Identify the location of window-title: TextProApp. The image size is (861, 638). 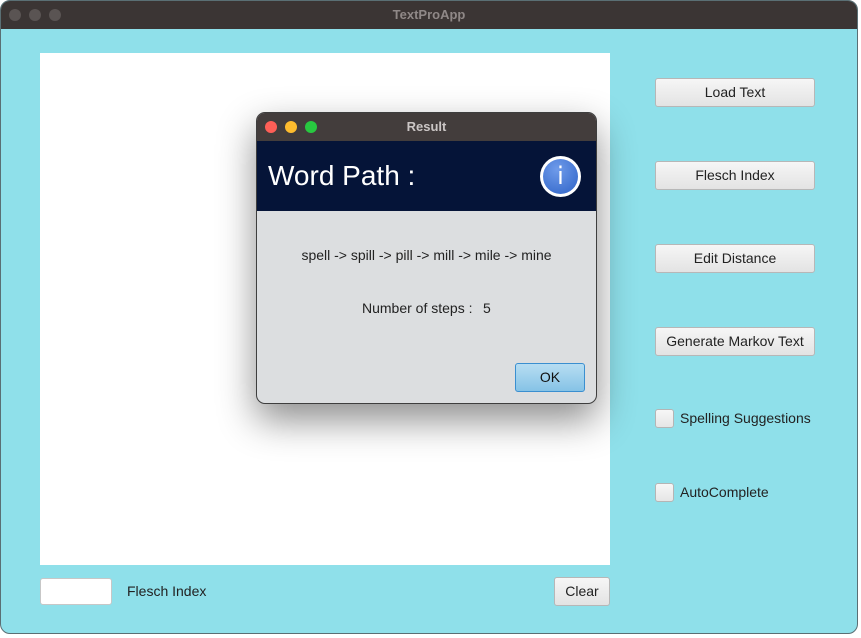
(429, 14).